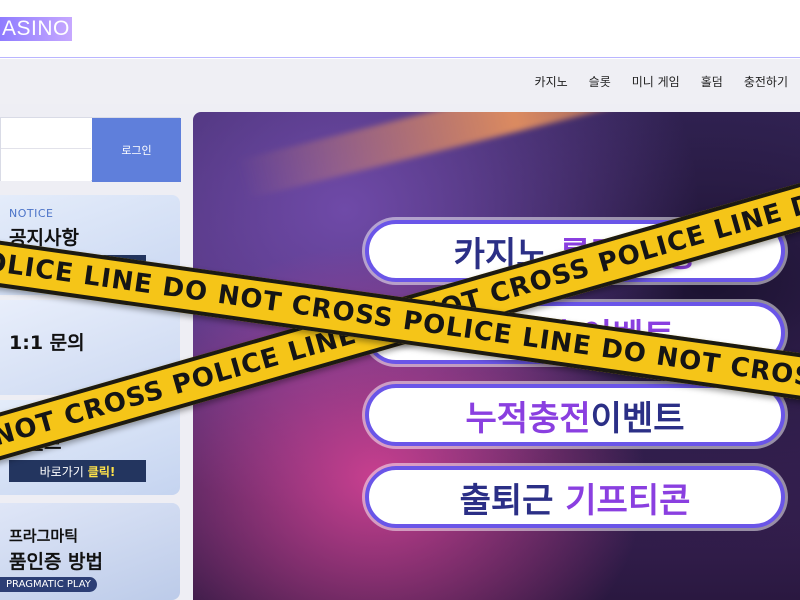 The image size is (800, 600). I want to click on password-input, so click(46, 165).